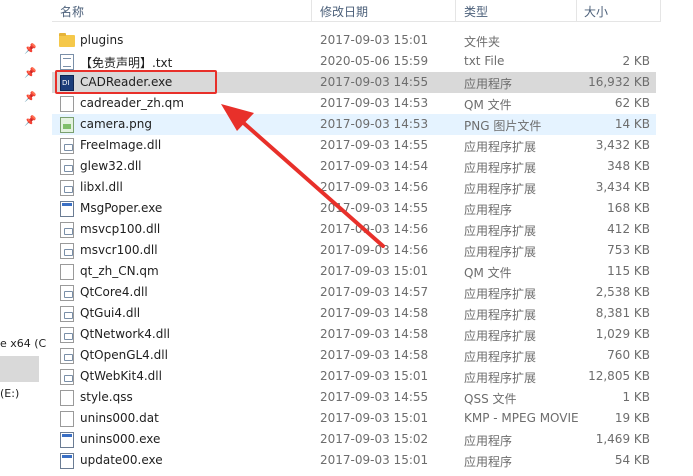 This screenshot has width=693, height=476. What do you see at coordinates (619, 376) in the screenshot?
I see `file-size: 12,805 KB` at bounding box center [619, 376].